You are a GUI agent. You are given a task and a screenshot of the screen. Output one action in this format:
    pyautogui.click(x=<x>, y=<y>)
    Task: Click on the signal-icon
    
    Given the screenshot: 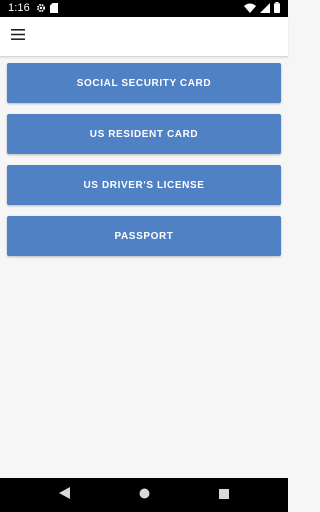 What is the action you would take?
    pyautogui.click(x=265, y=9)
    